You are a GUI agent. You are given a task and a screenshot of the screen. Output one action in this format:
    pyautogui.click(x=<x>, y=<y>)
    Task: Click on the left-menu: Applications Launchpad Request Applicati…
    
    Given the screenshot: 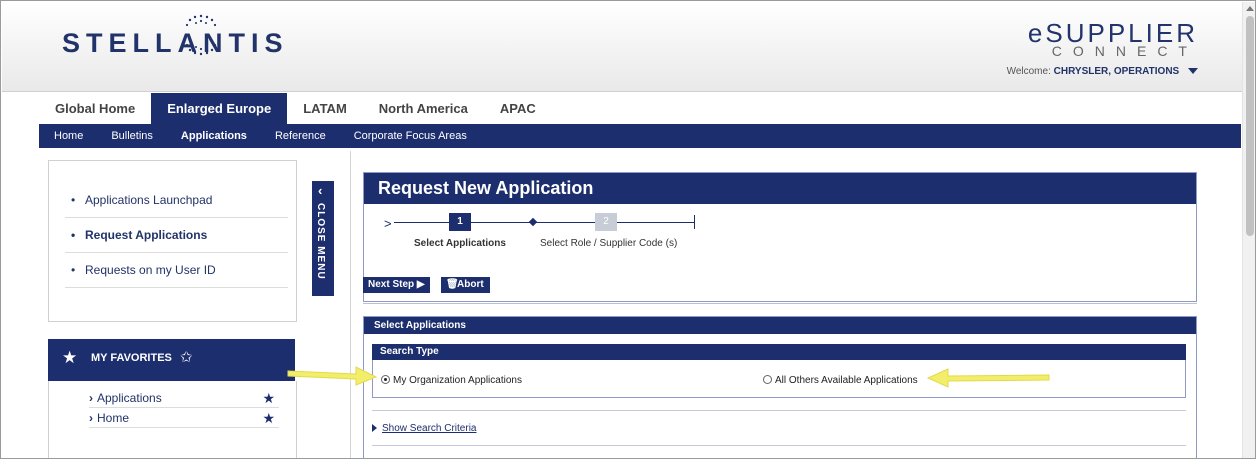 What is the action you would take?
    pyautogui.click(x=172, y=241)
    